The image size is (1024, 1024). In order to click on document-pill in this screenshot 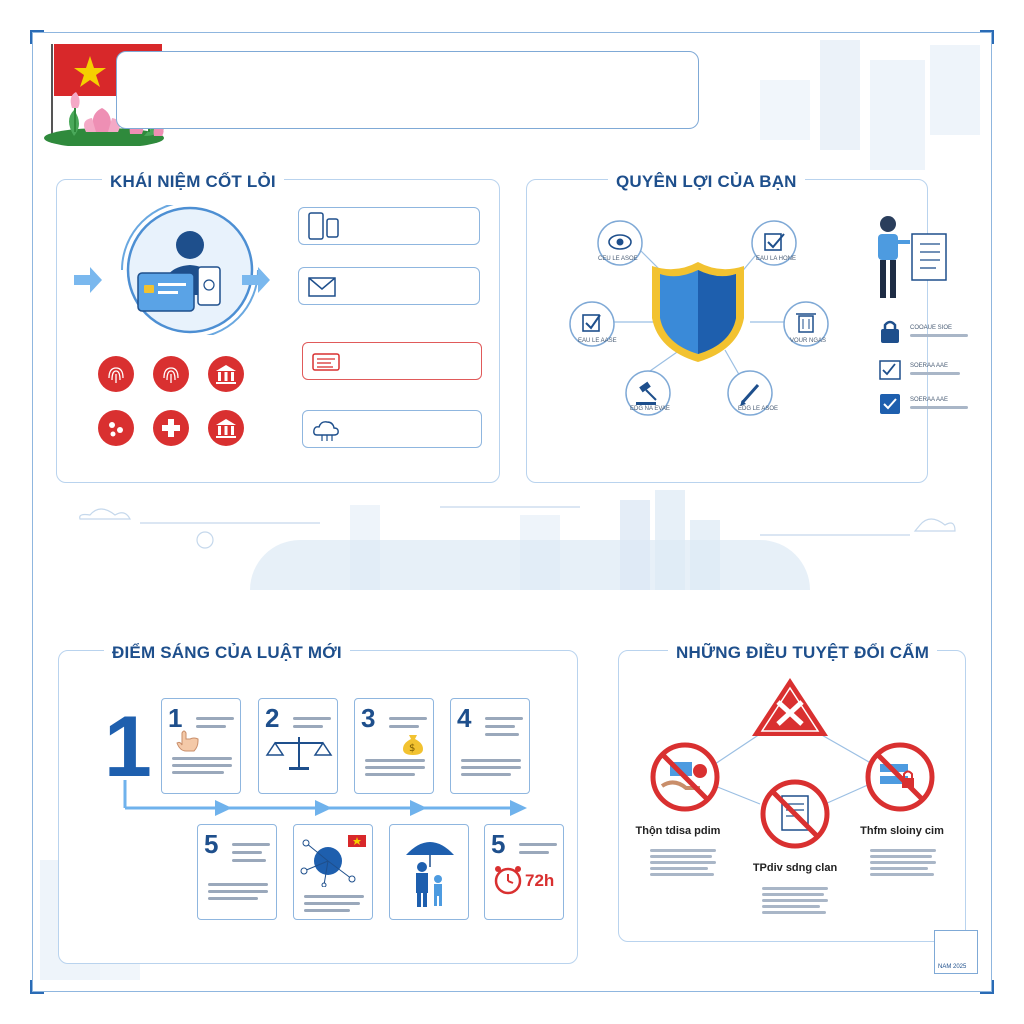, I will do `click(392, 361)`.